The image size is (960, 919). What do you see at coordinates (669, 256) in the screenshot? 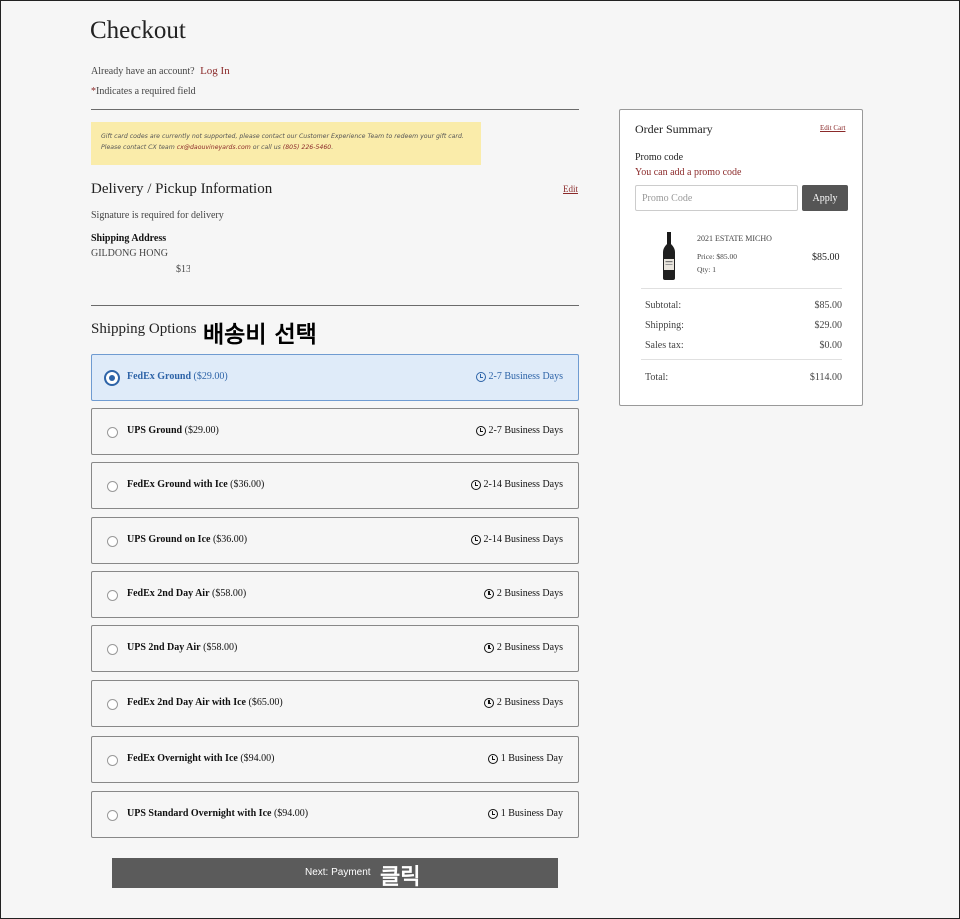
I see `wine-bottle-image` at bounding box center [669, 256].